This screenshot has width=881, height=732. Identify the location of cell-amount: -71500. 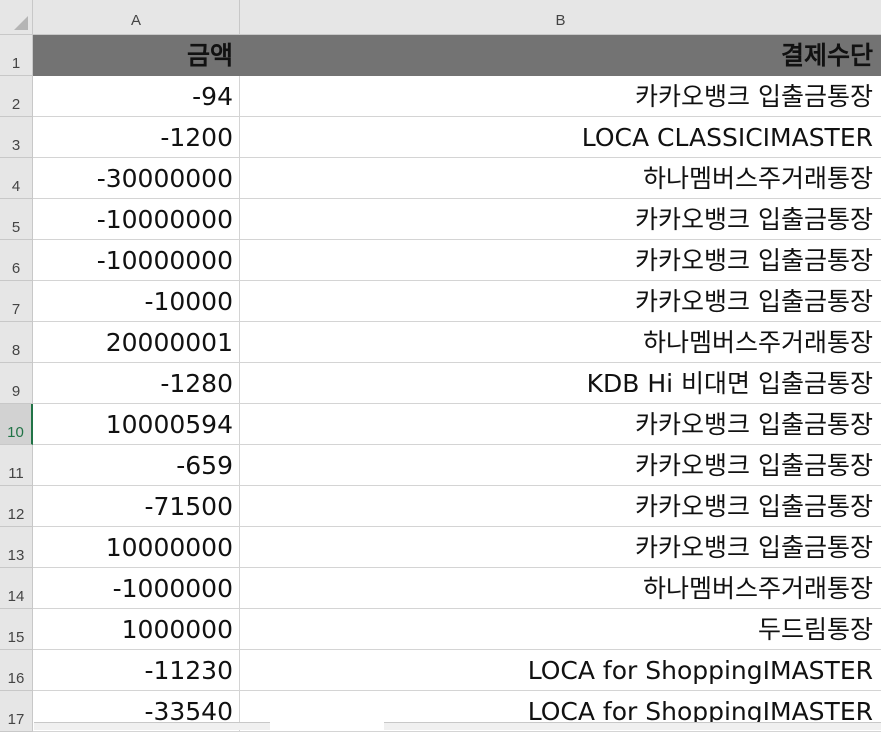
(136, 506).